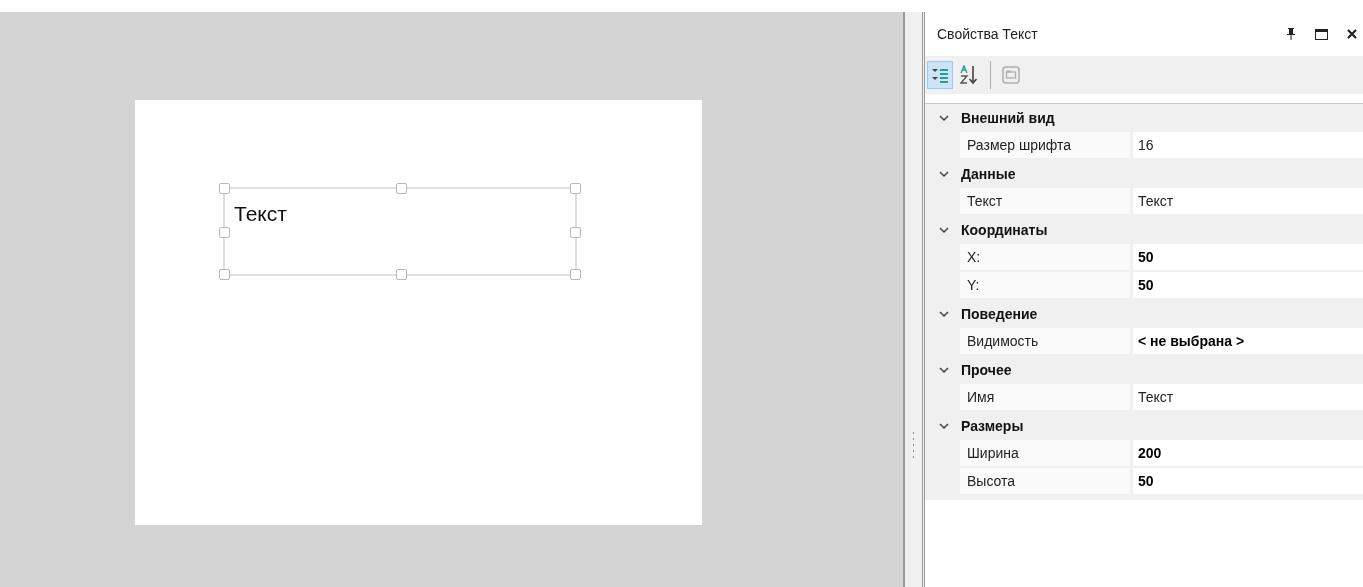 The image size is (1363, 587). Describe the element at coordinates (1321, 34) in the screenshot. I see `maximize-icon` at that location.